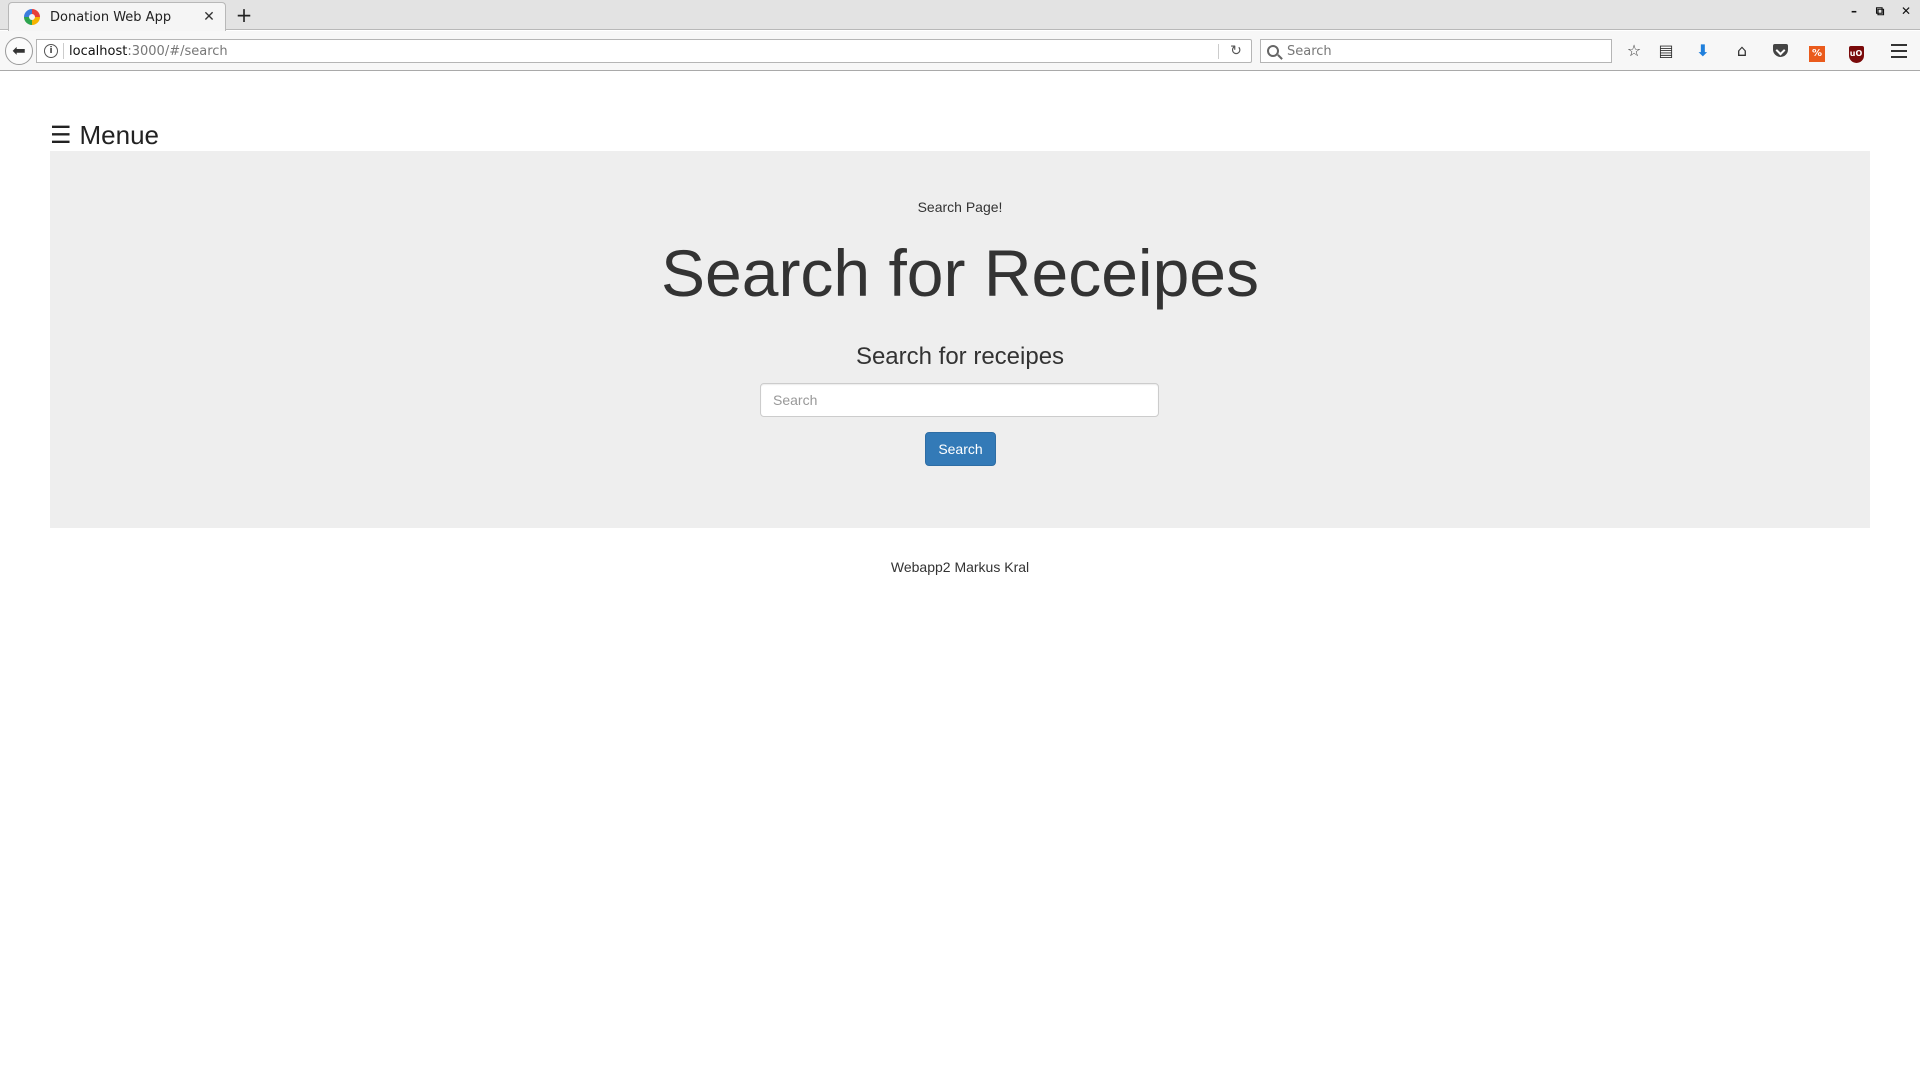  What do you see at coordinates (1273, 51) in the screenshot?
I see `search-icon` at bounding box center [1273, 51].